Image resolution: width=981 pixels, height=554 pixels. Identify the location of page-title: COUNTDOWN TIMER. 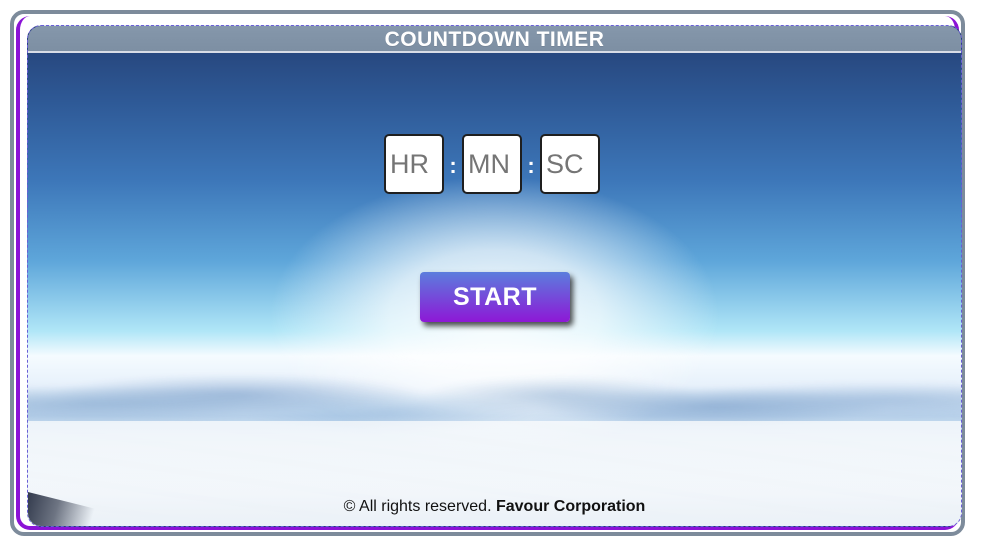
(494, 39).